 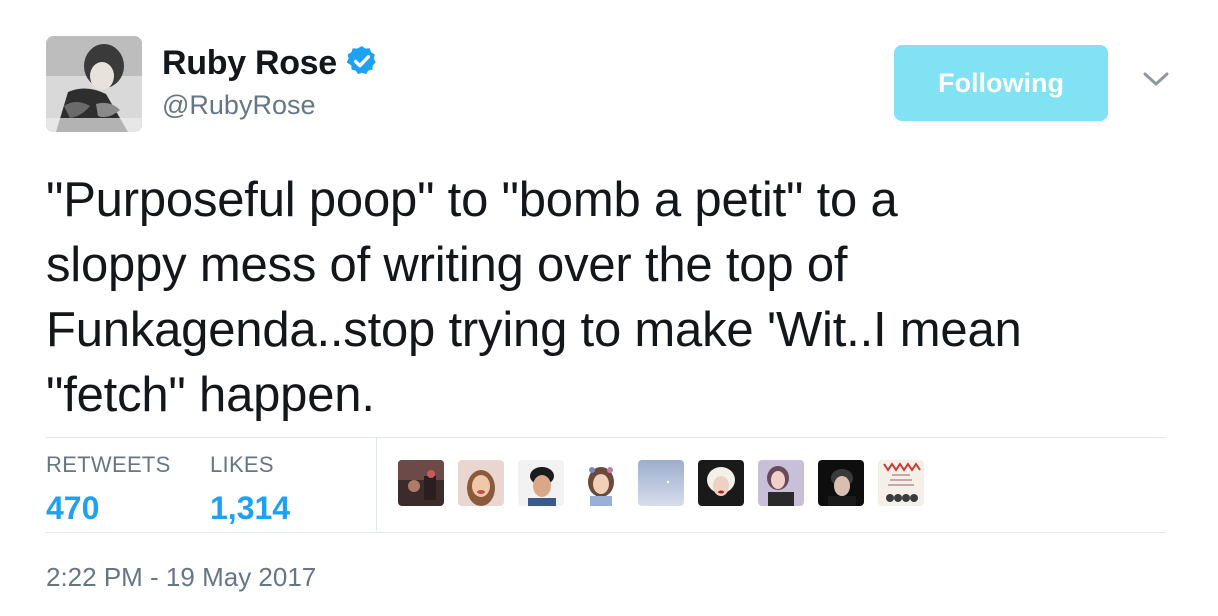 What do you see at coordinates (249, 63) in the screenshot?
I see `author-name: Ruby Rose` at bounding box center [249, 63].